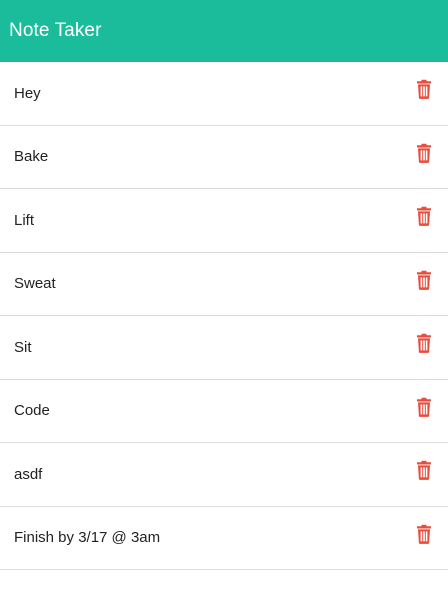  Describe the element at coordinates (224, 411) in the screenshot. I see `list-item: Code` at that location.